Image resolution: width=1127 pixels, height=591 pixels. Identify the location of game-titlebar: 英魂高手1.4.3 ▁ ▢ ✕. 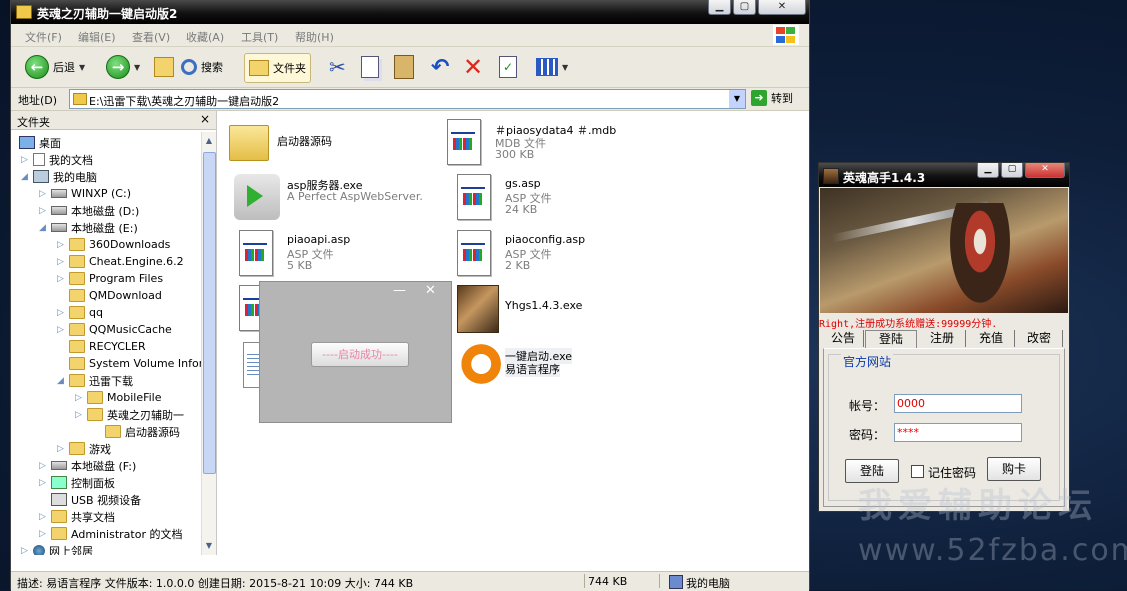
(944, 175).